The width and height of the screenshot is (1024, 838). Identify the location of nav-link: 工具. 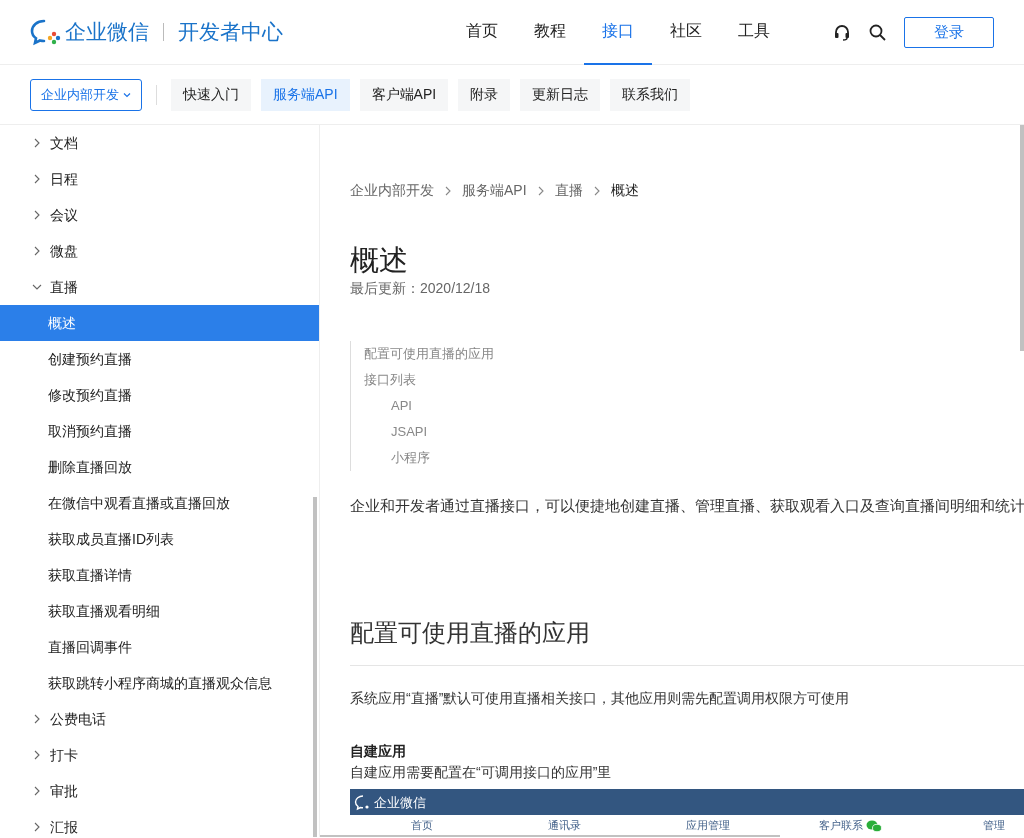
(754, 32).